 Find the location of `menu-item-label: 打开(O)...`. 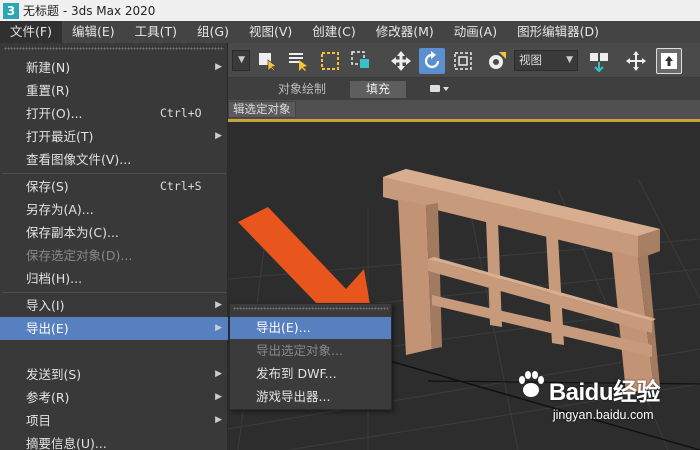

menu-item-label: 打开(O)... is located at coordinates (54, 113).